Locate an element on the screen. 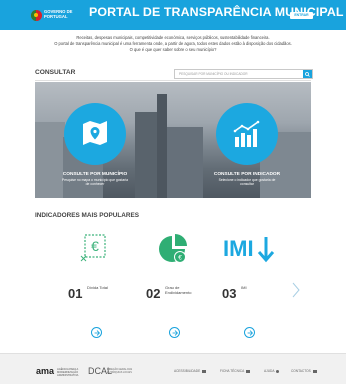 This screenshot has height=384, width=346. indicator-label: Grau de Endividamento is located at coordinates (181, 290).